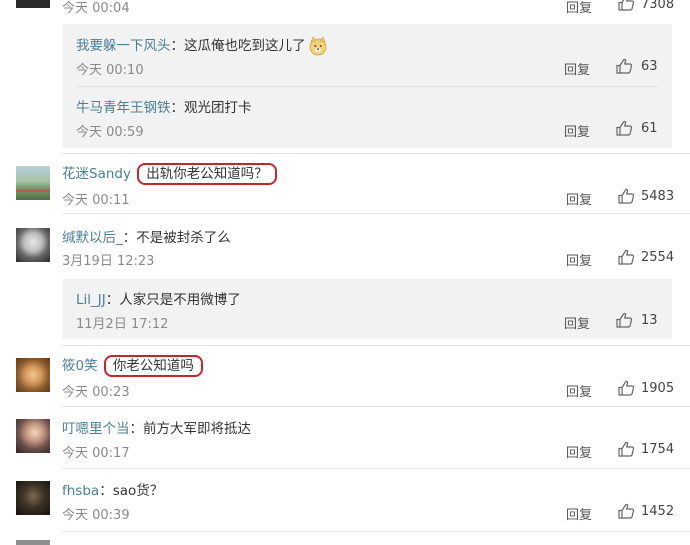 The image size is (690, 545). What do you see at coordinates (218, 108) in the screenshot?
I see `reply-text: 观光团打卡` at bounding box center [218, 108].